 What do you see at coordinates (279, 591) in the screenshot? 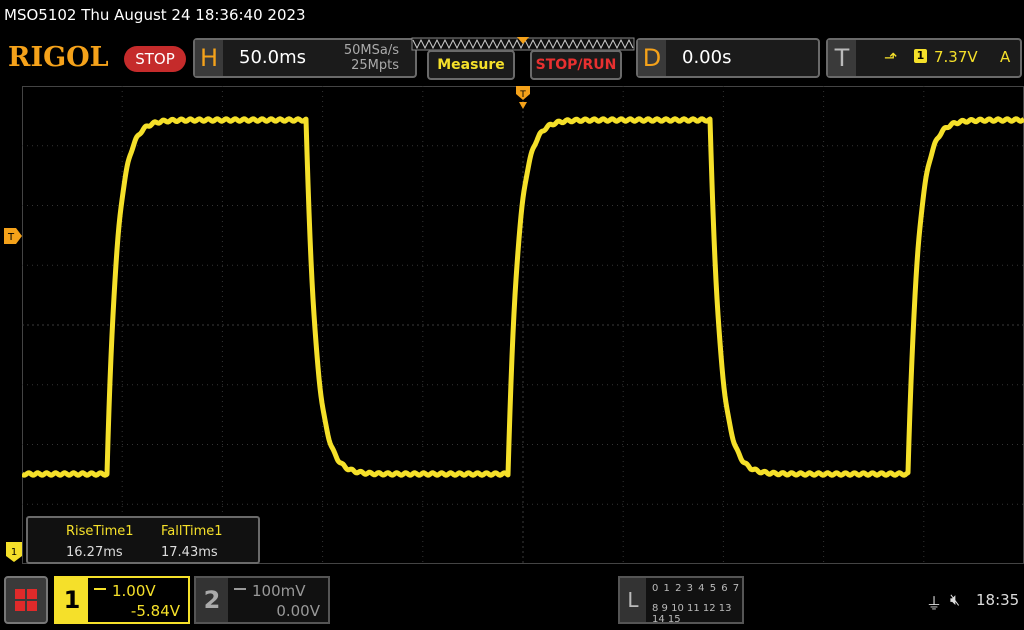
I see `channel2-scale: 100mV` at bounding box center [279, 591].